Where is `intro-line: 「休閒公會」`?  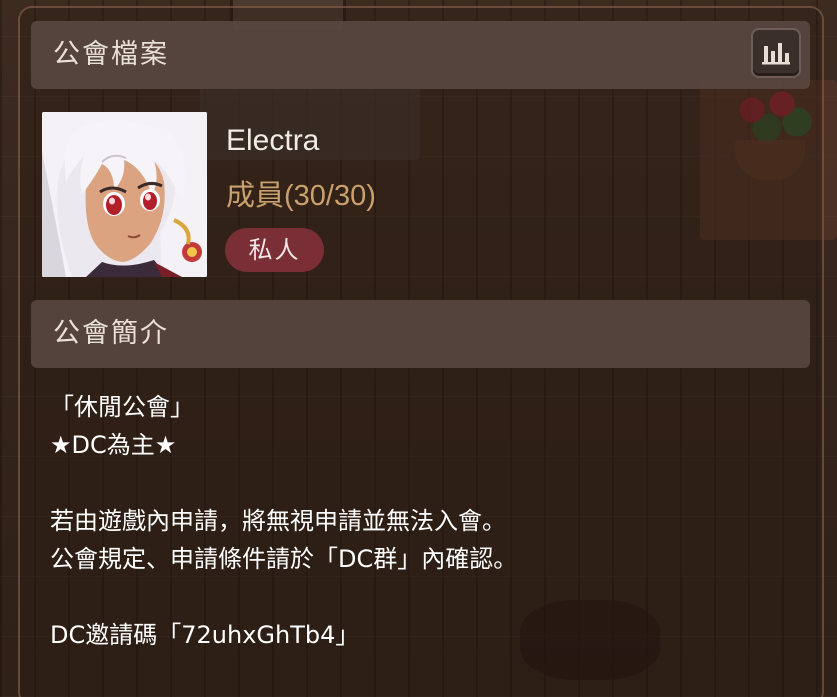 intro-line: 「休閒公會」 is located at coordinates (122, 407).